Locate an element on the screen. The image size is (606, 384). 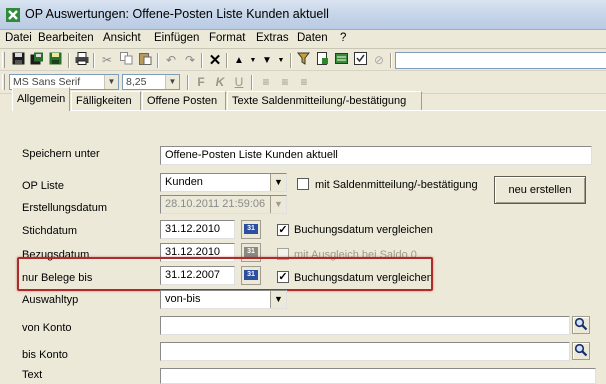
tab-allgemein: Allgemein is located at coordinates (41, 99).